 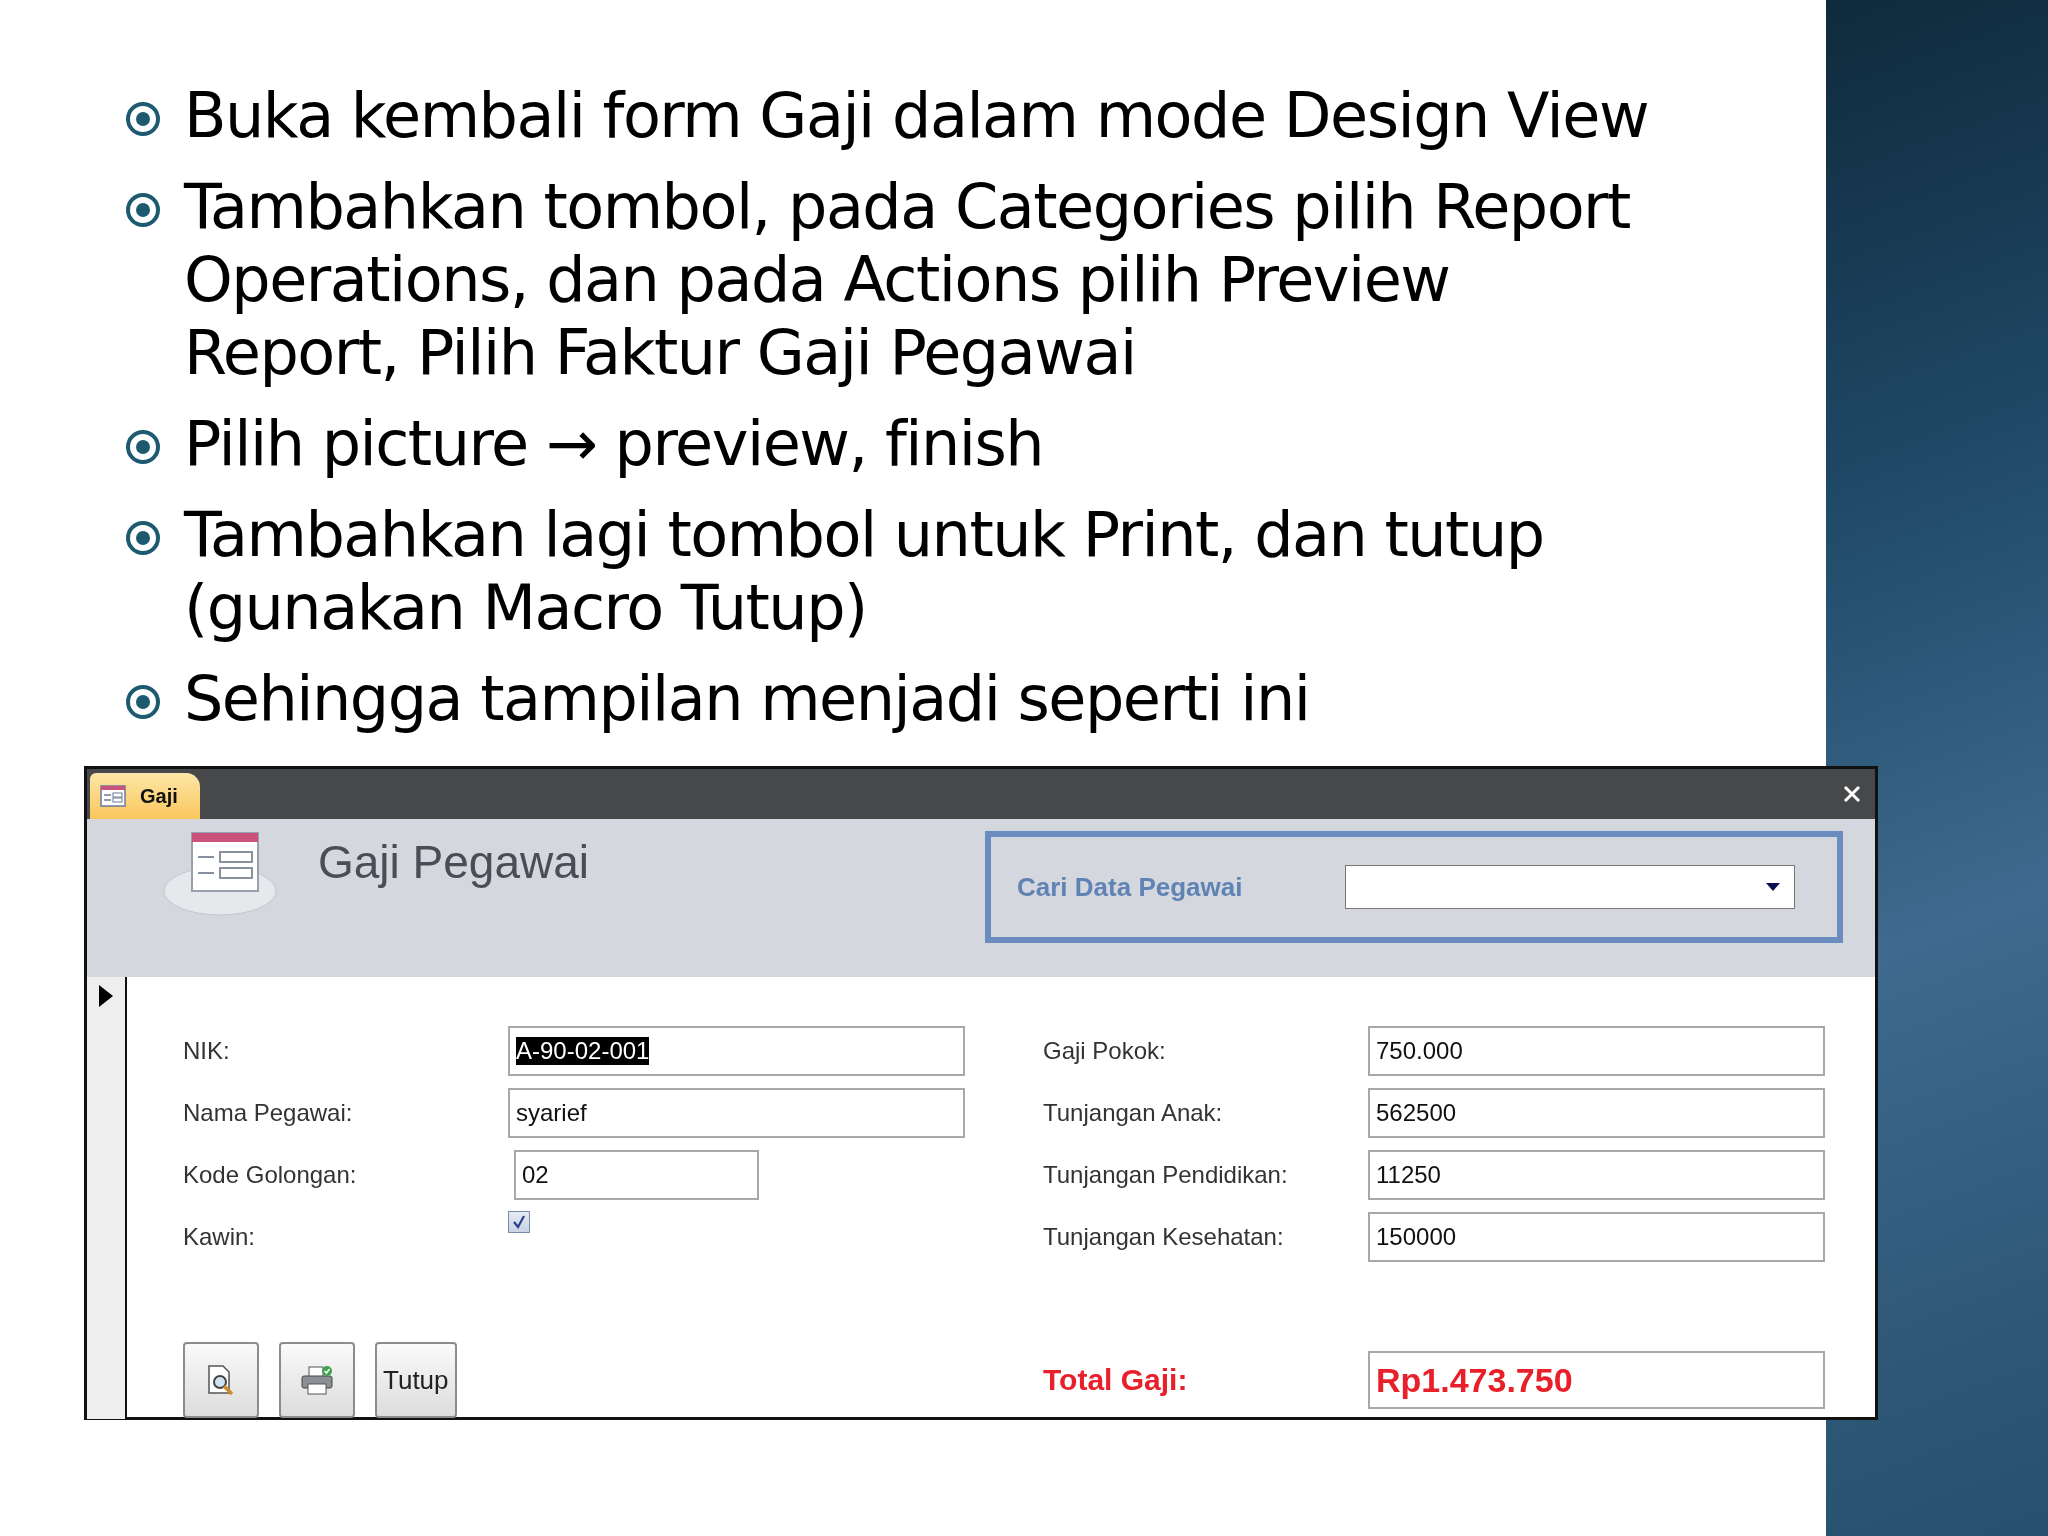 I want to click on input-field: 562500, so click(x=1596, y=1113).